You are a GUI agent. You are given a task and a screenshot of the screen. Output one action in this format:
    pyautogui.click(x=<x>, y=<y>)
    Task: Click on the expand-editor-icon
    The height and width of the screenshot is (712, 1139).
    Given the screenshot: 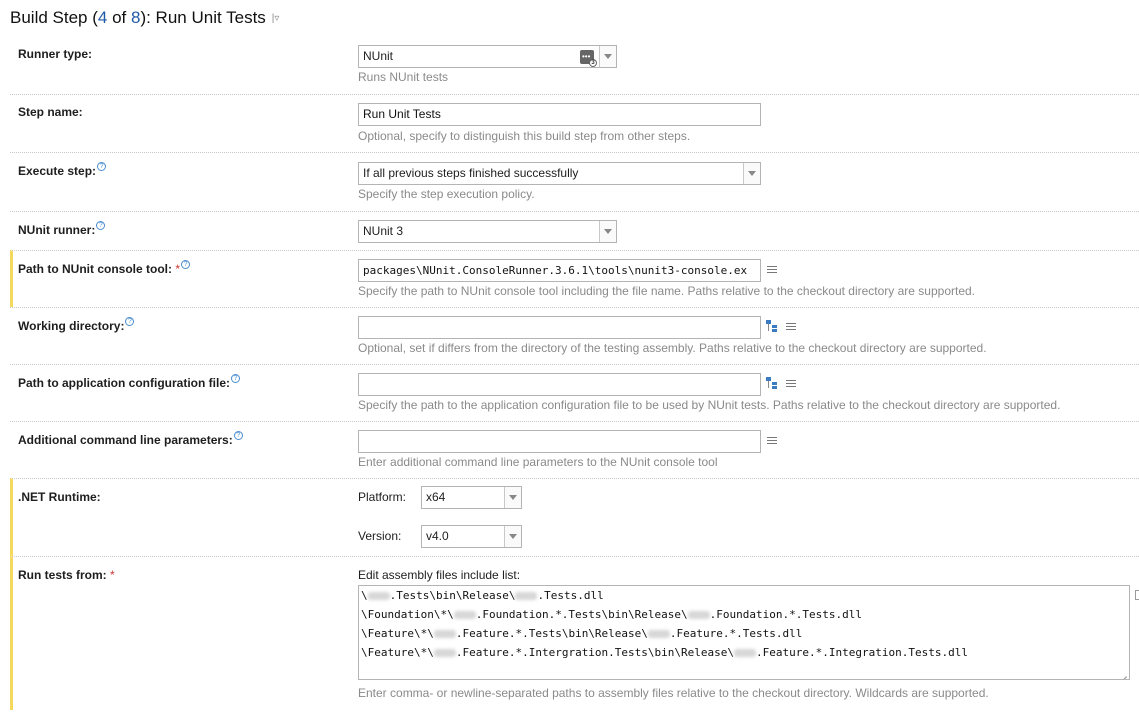 What is the action you would take?
    pyautogui.click(x=1137, y=595)
    